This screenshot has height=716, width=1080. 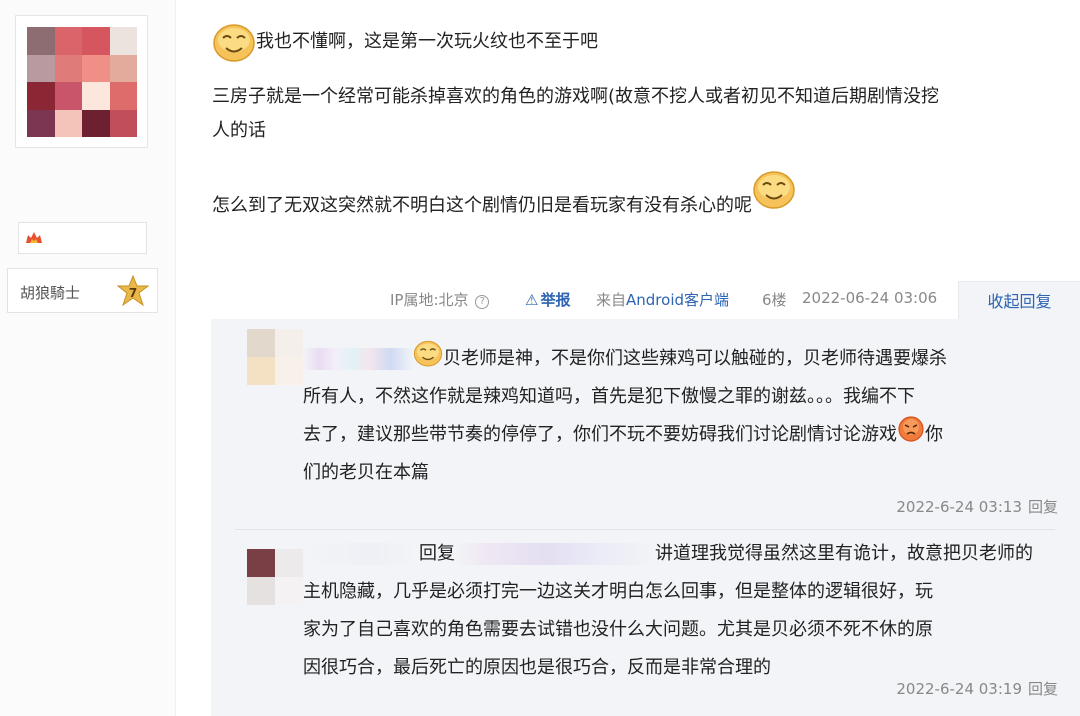 I want to click on help-icon: ?, so click(x=482, y=302).